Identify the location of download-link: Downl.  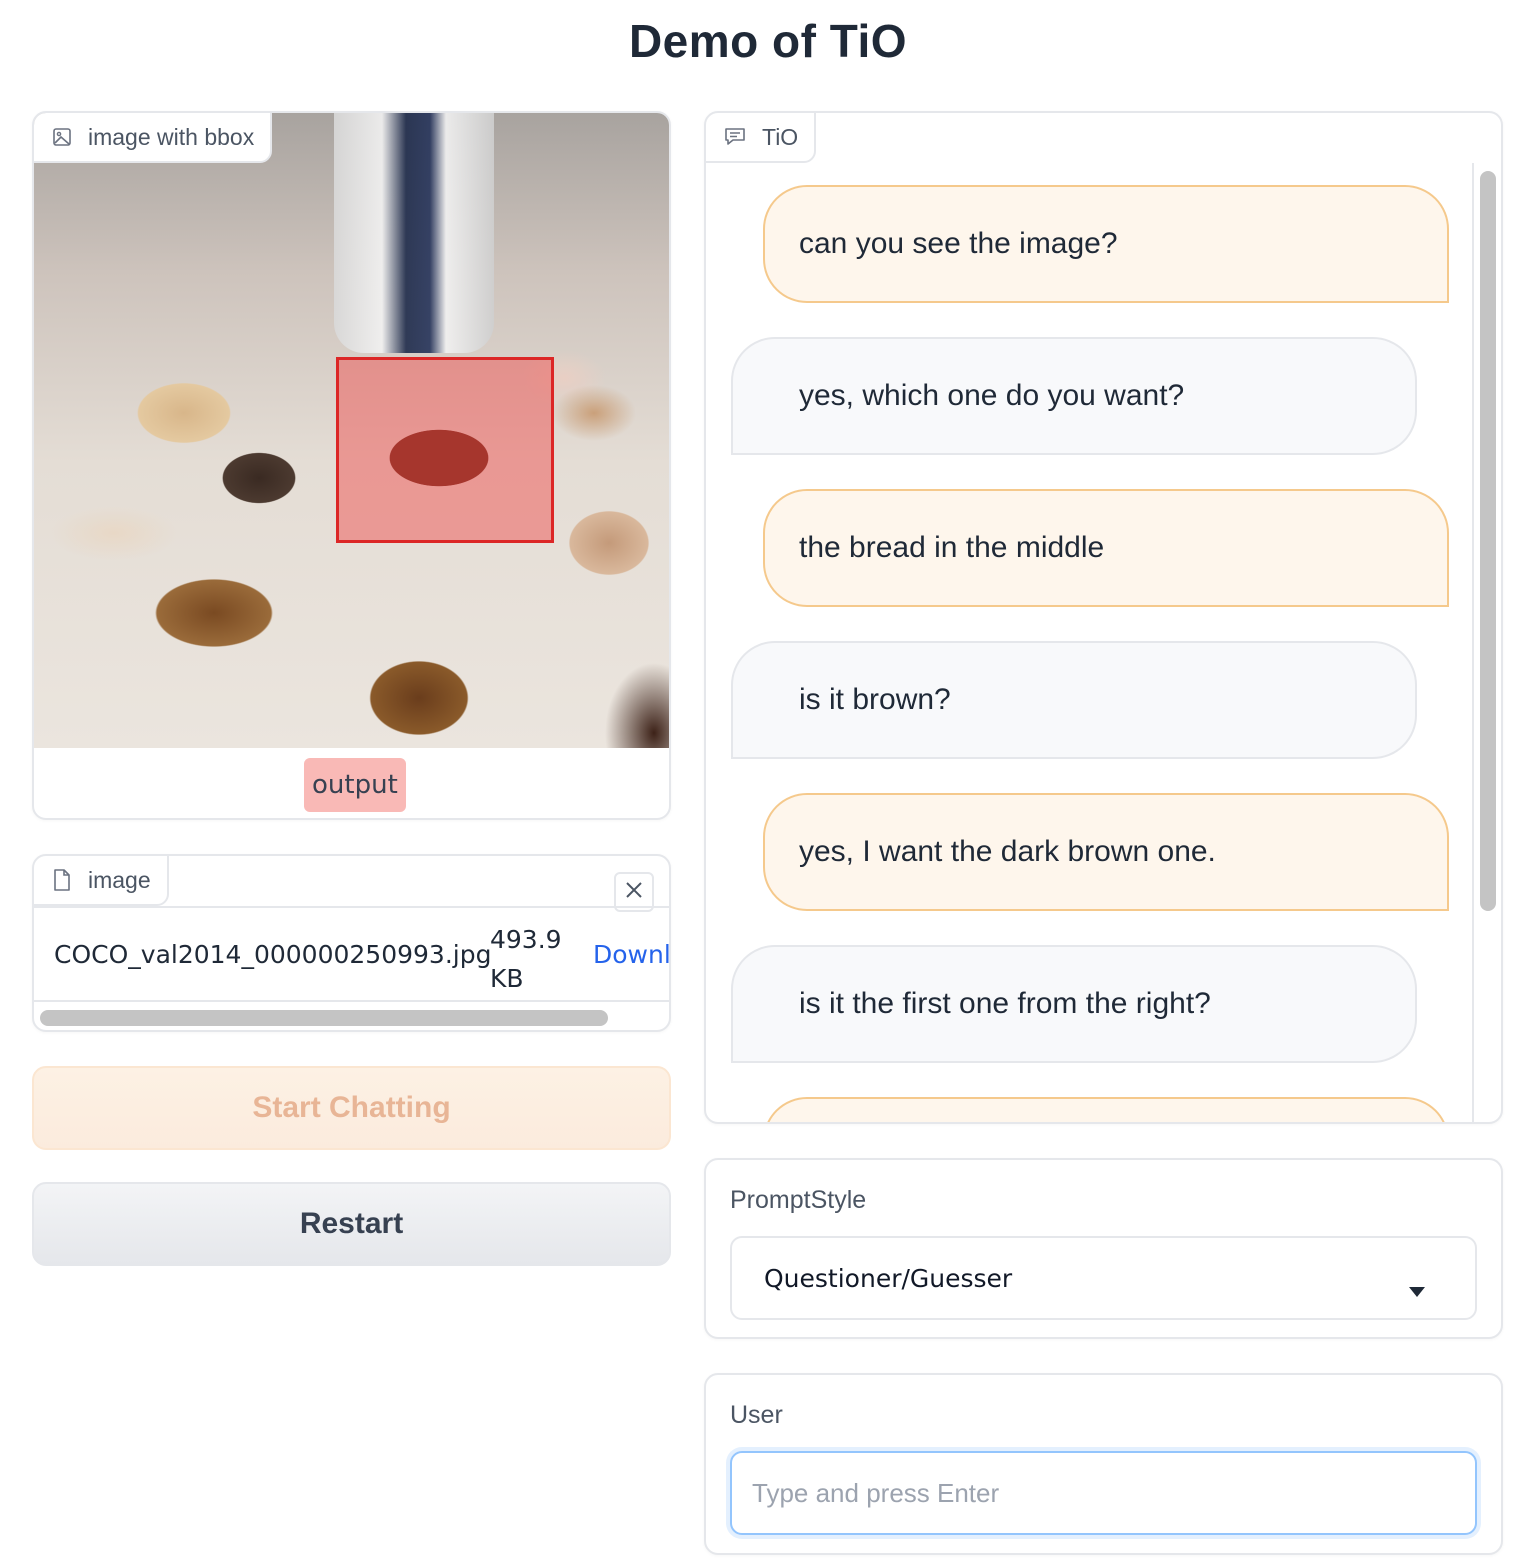
(631, 954).